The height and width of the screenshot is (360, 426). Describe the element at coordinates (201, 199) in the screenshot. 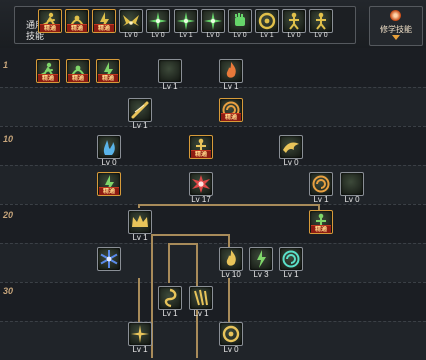

I see `skill-level-label: Lv 17` at that location.